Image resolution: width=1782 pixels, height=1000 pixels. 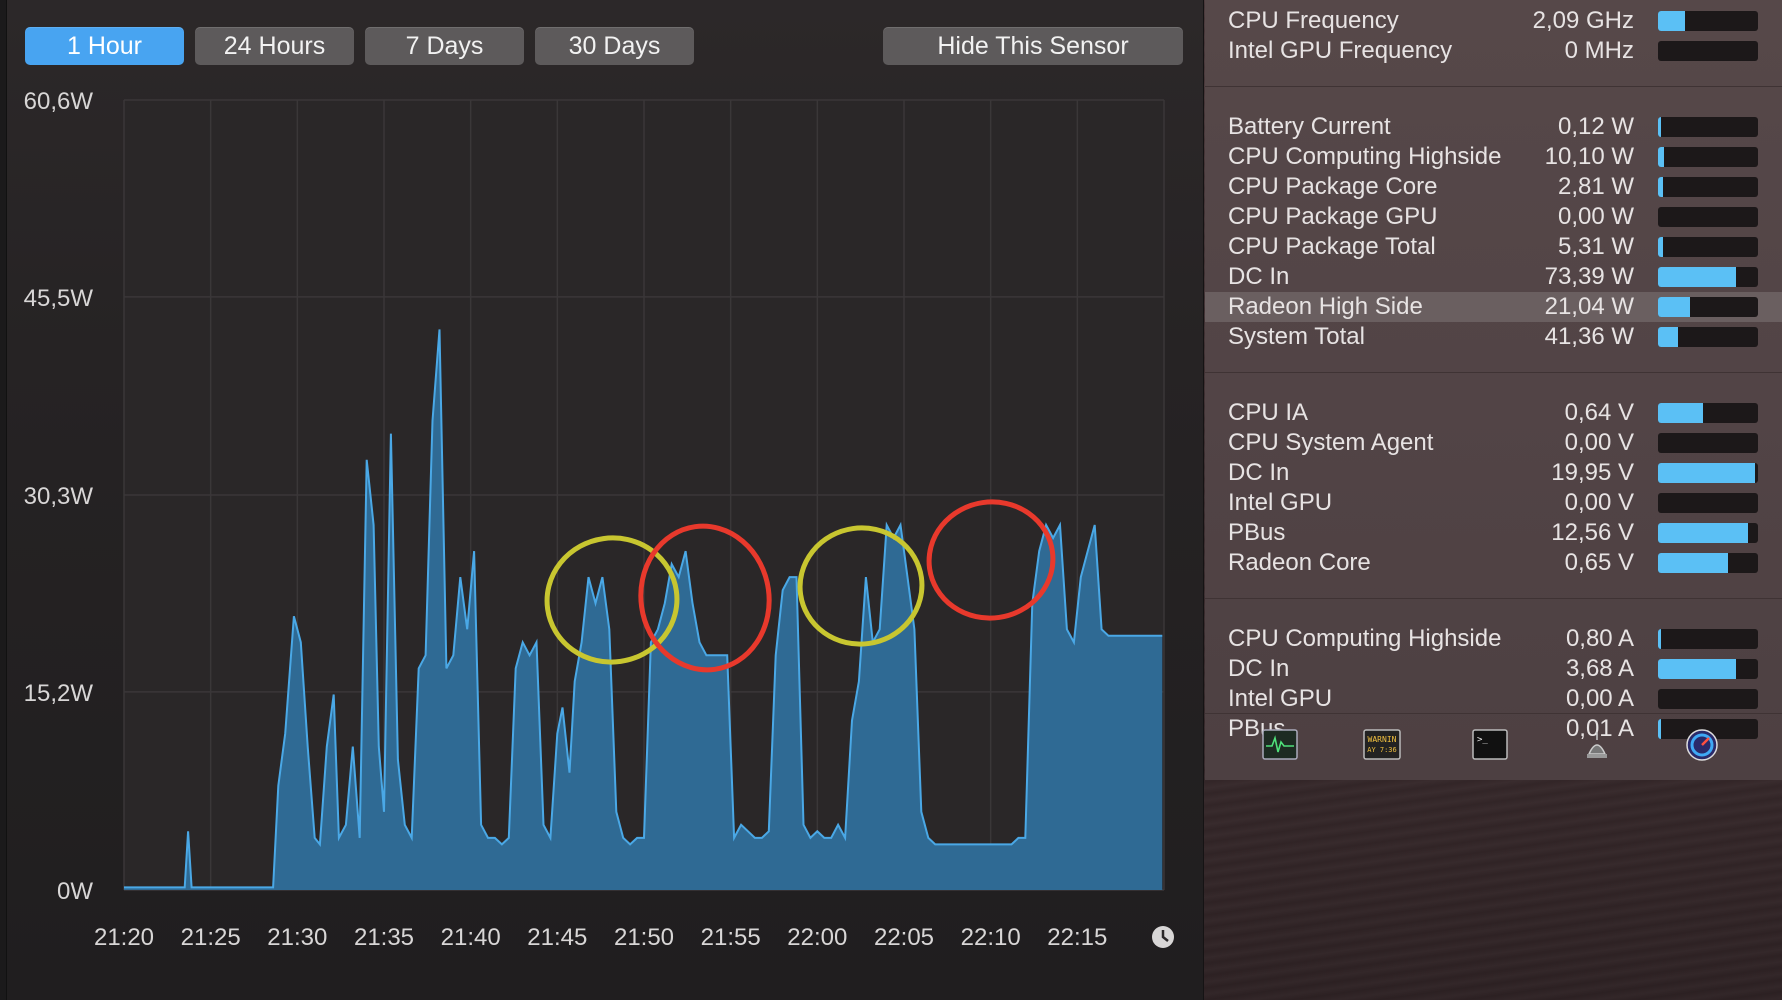 I want to click on console-icon-text-bottom: AY 7:36, so click(x=1382, y=750).